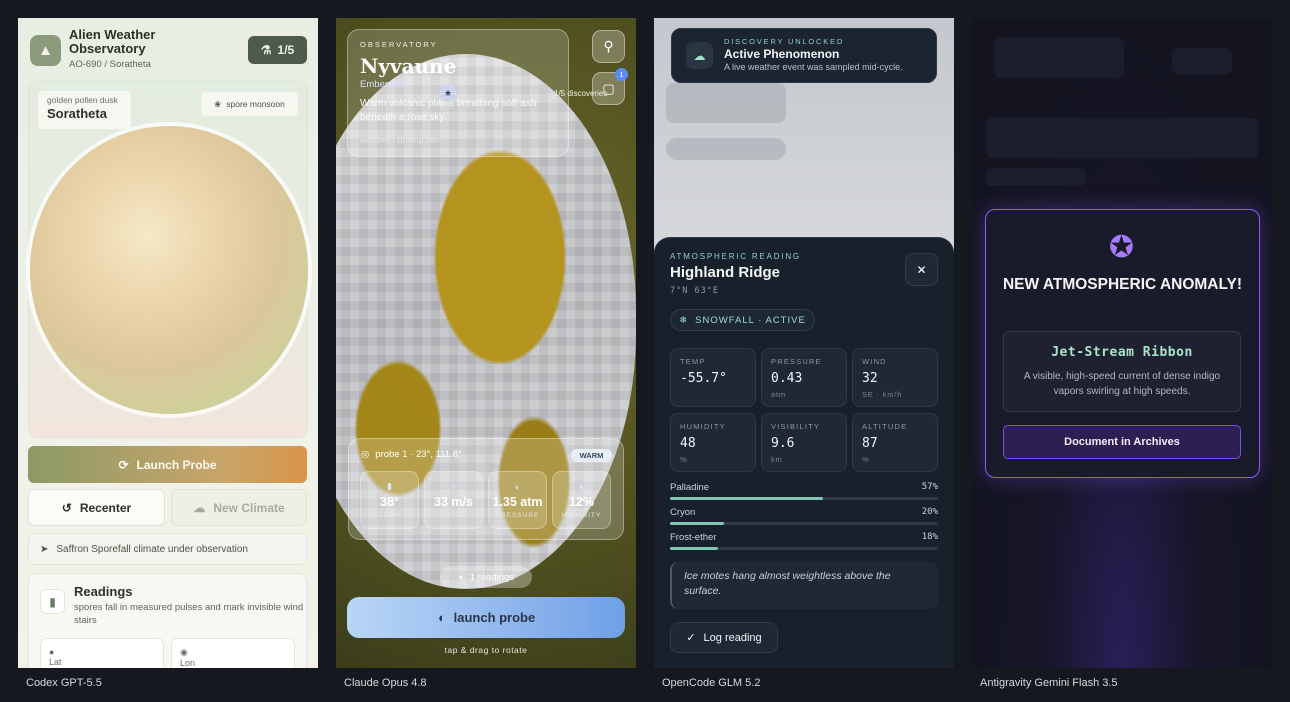 This screenshot has width=1290, height=702. I want to click on app-subtitle: AO-690 / Soratheta, so click(110, 64).